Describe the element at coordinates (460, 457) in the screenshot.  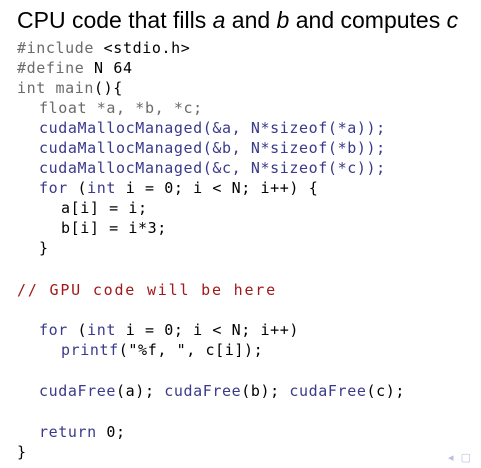
I see `slide-nav-icon: ◂ ▢` at that location.